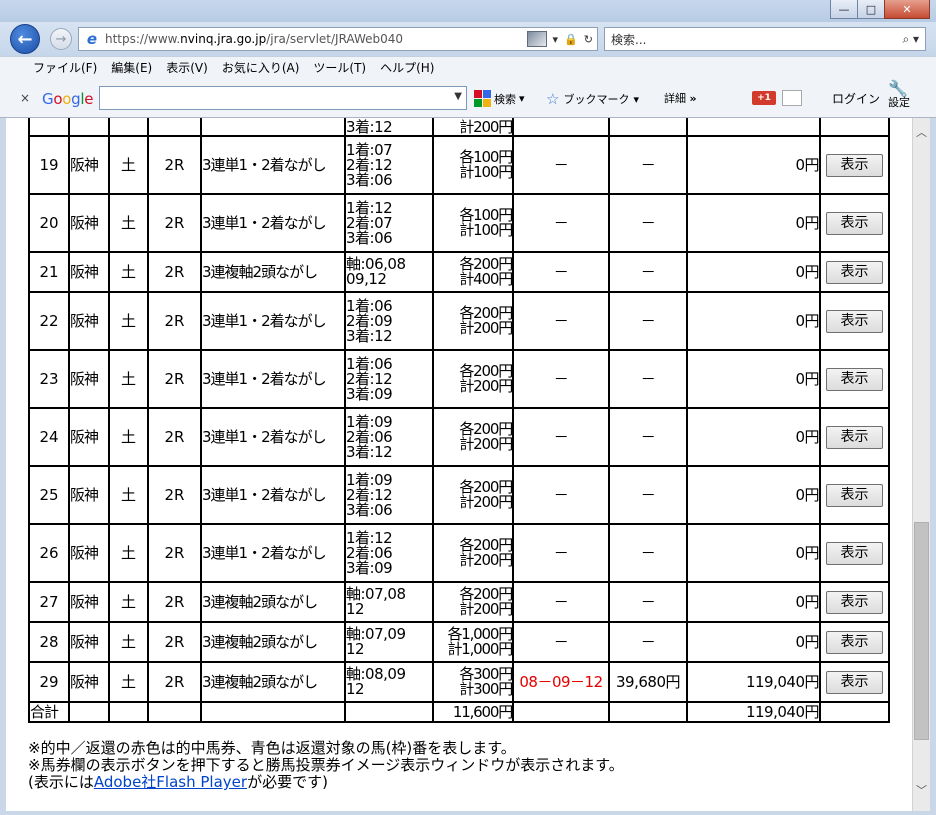 This screenshot has width=936, height=815. Describe the element at coordinates (369, 127) in the screenshot. I see `combination-line: 3着:12` at that location.